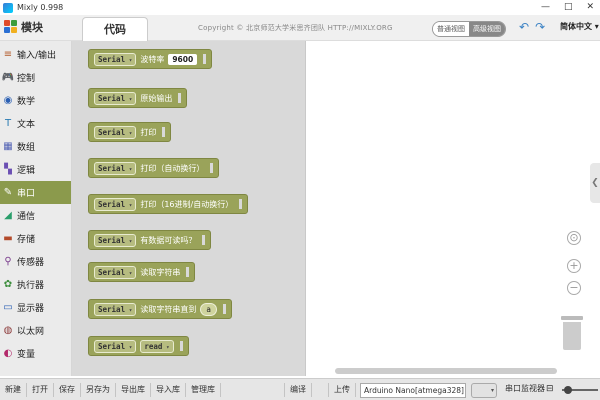  Describe the element at coordinates (168, 389) in the screenshot. I see `import-lib-button: 导入库` at that location.